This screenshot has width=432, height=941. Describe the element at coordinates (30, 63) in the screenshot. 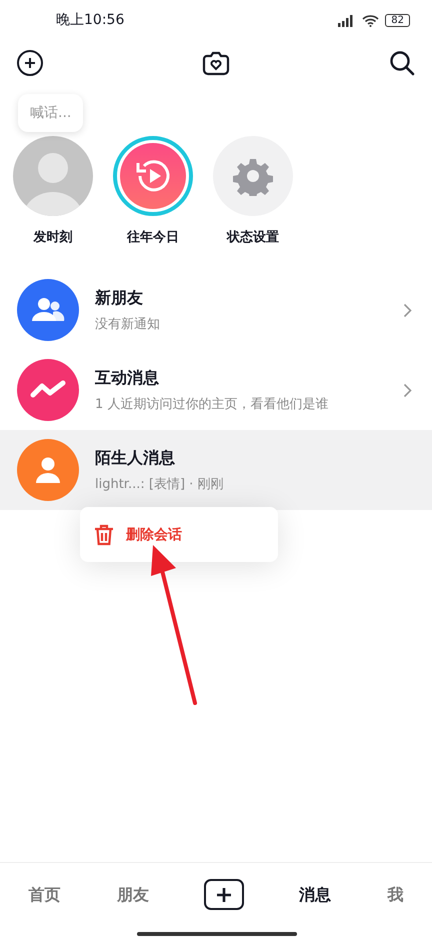

I see `add-icon` at that location.